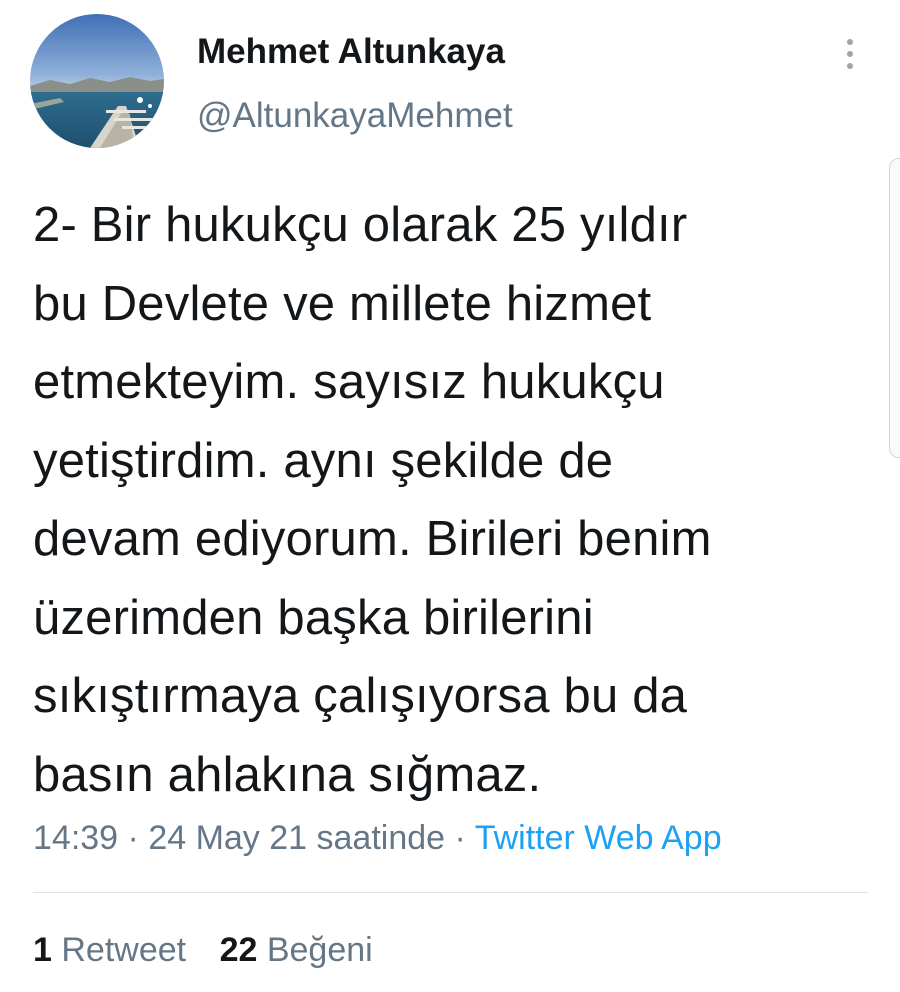 This screenshot has height=992, width=900. I want to click on tweet-text-line: 2- Bir hukukçu olarak 25 yıldır, so click(360, 225).